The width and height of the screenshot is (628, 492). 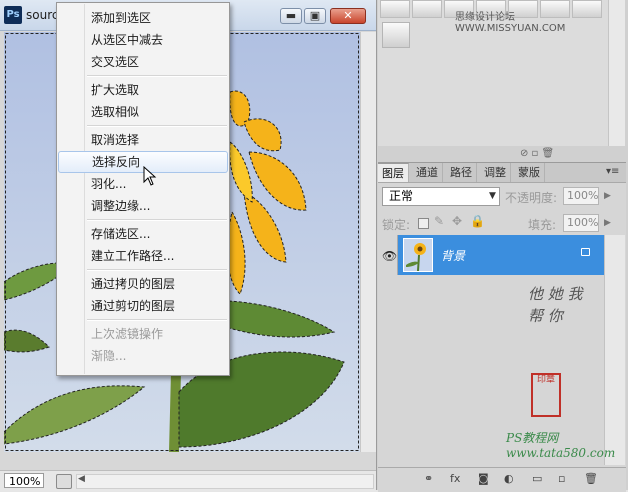 I want to click on panel-menu-icon: ▾≡, so click(x=612, y=171).